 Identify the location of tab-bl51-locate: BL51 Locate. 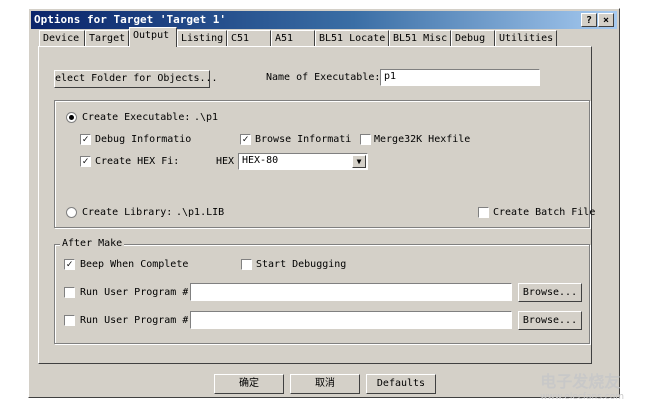
(352, 38).